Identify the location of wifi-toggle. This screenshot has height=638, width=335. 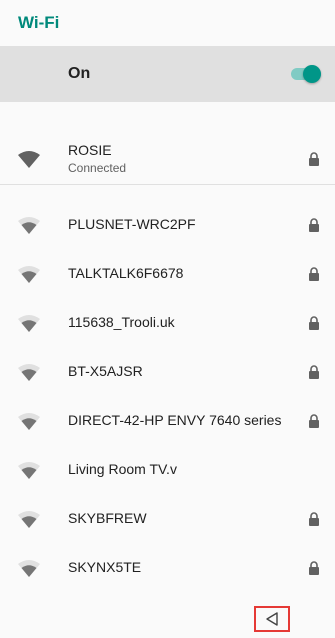
(306, 74).